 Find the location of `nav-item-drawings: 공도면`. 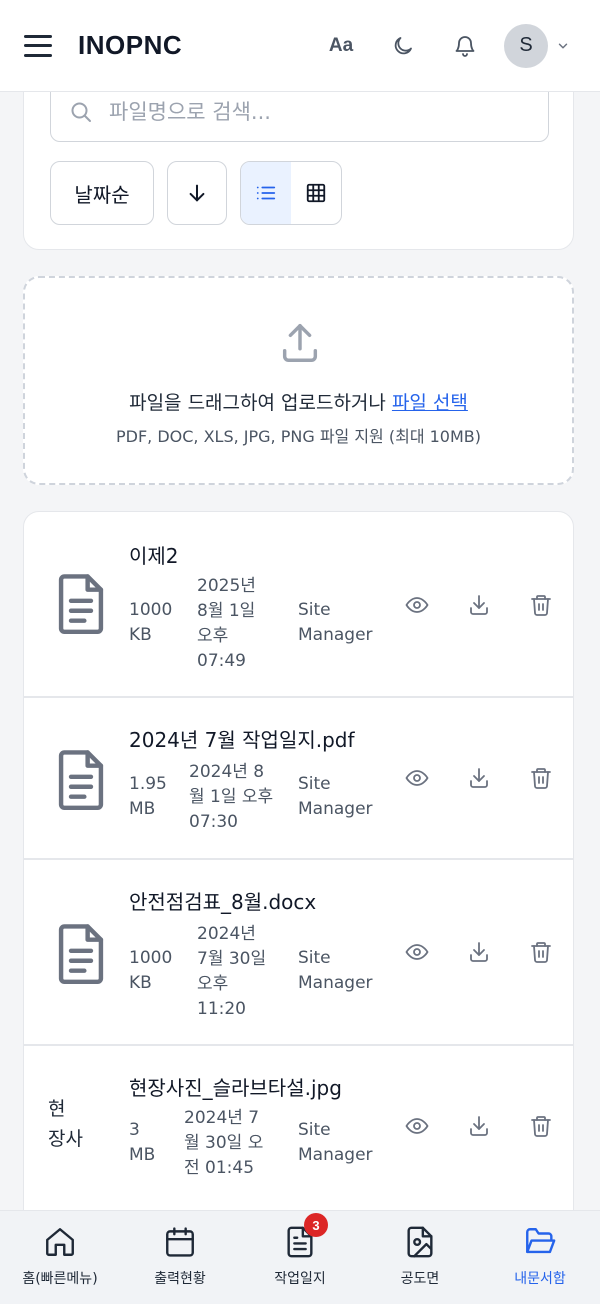

nav-item-drawings: 공도면 is located at coordinates (420, 1257).